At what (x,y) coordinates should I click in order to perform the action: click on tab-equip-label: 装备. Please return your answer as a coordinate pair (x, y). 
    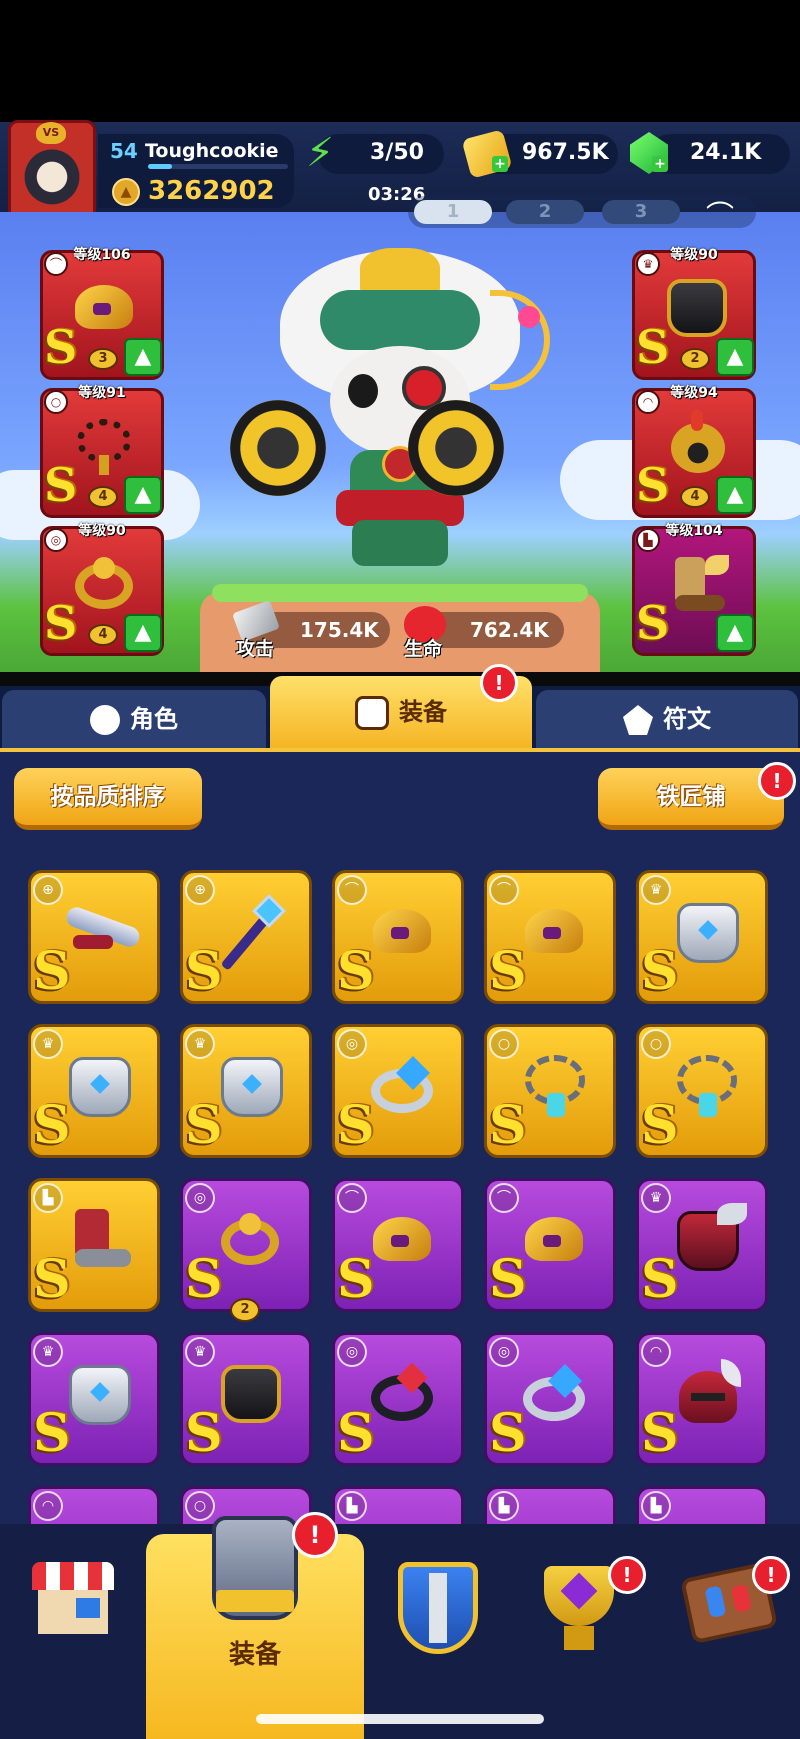
    Looking at the image, I should click on (423, 712).